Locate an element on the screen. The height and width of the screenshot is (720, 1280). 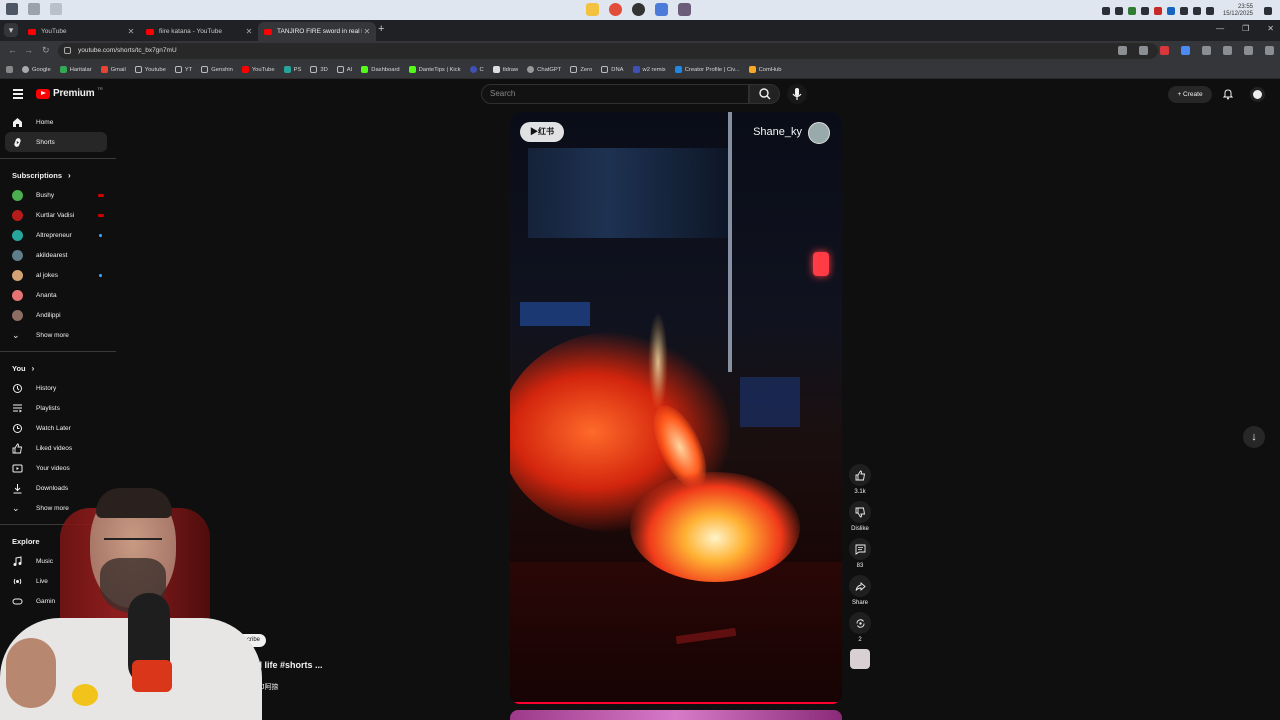
bookmark-star-icon is located at coordinates (1143, 50).